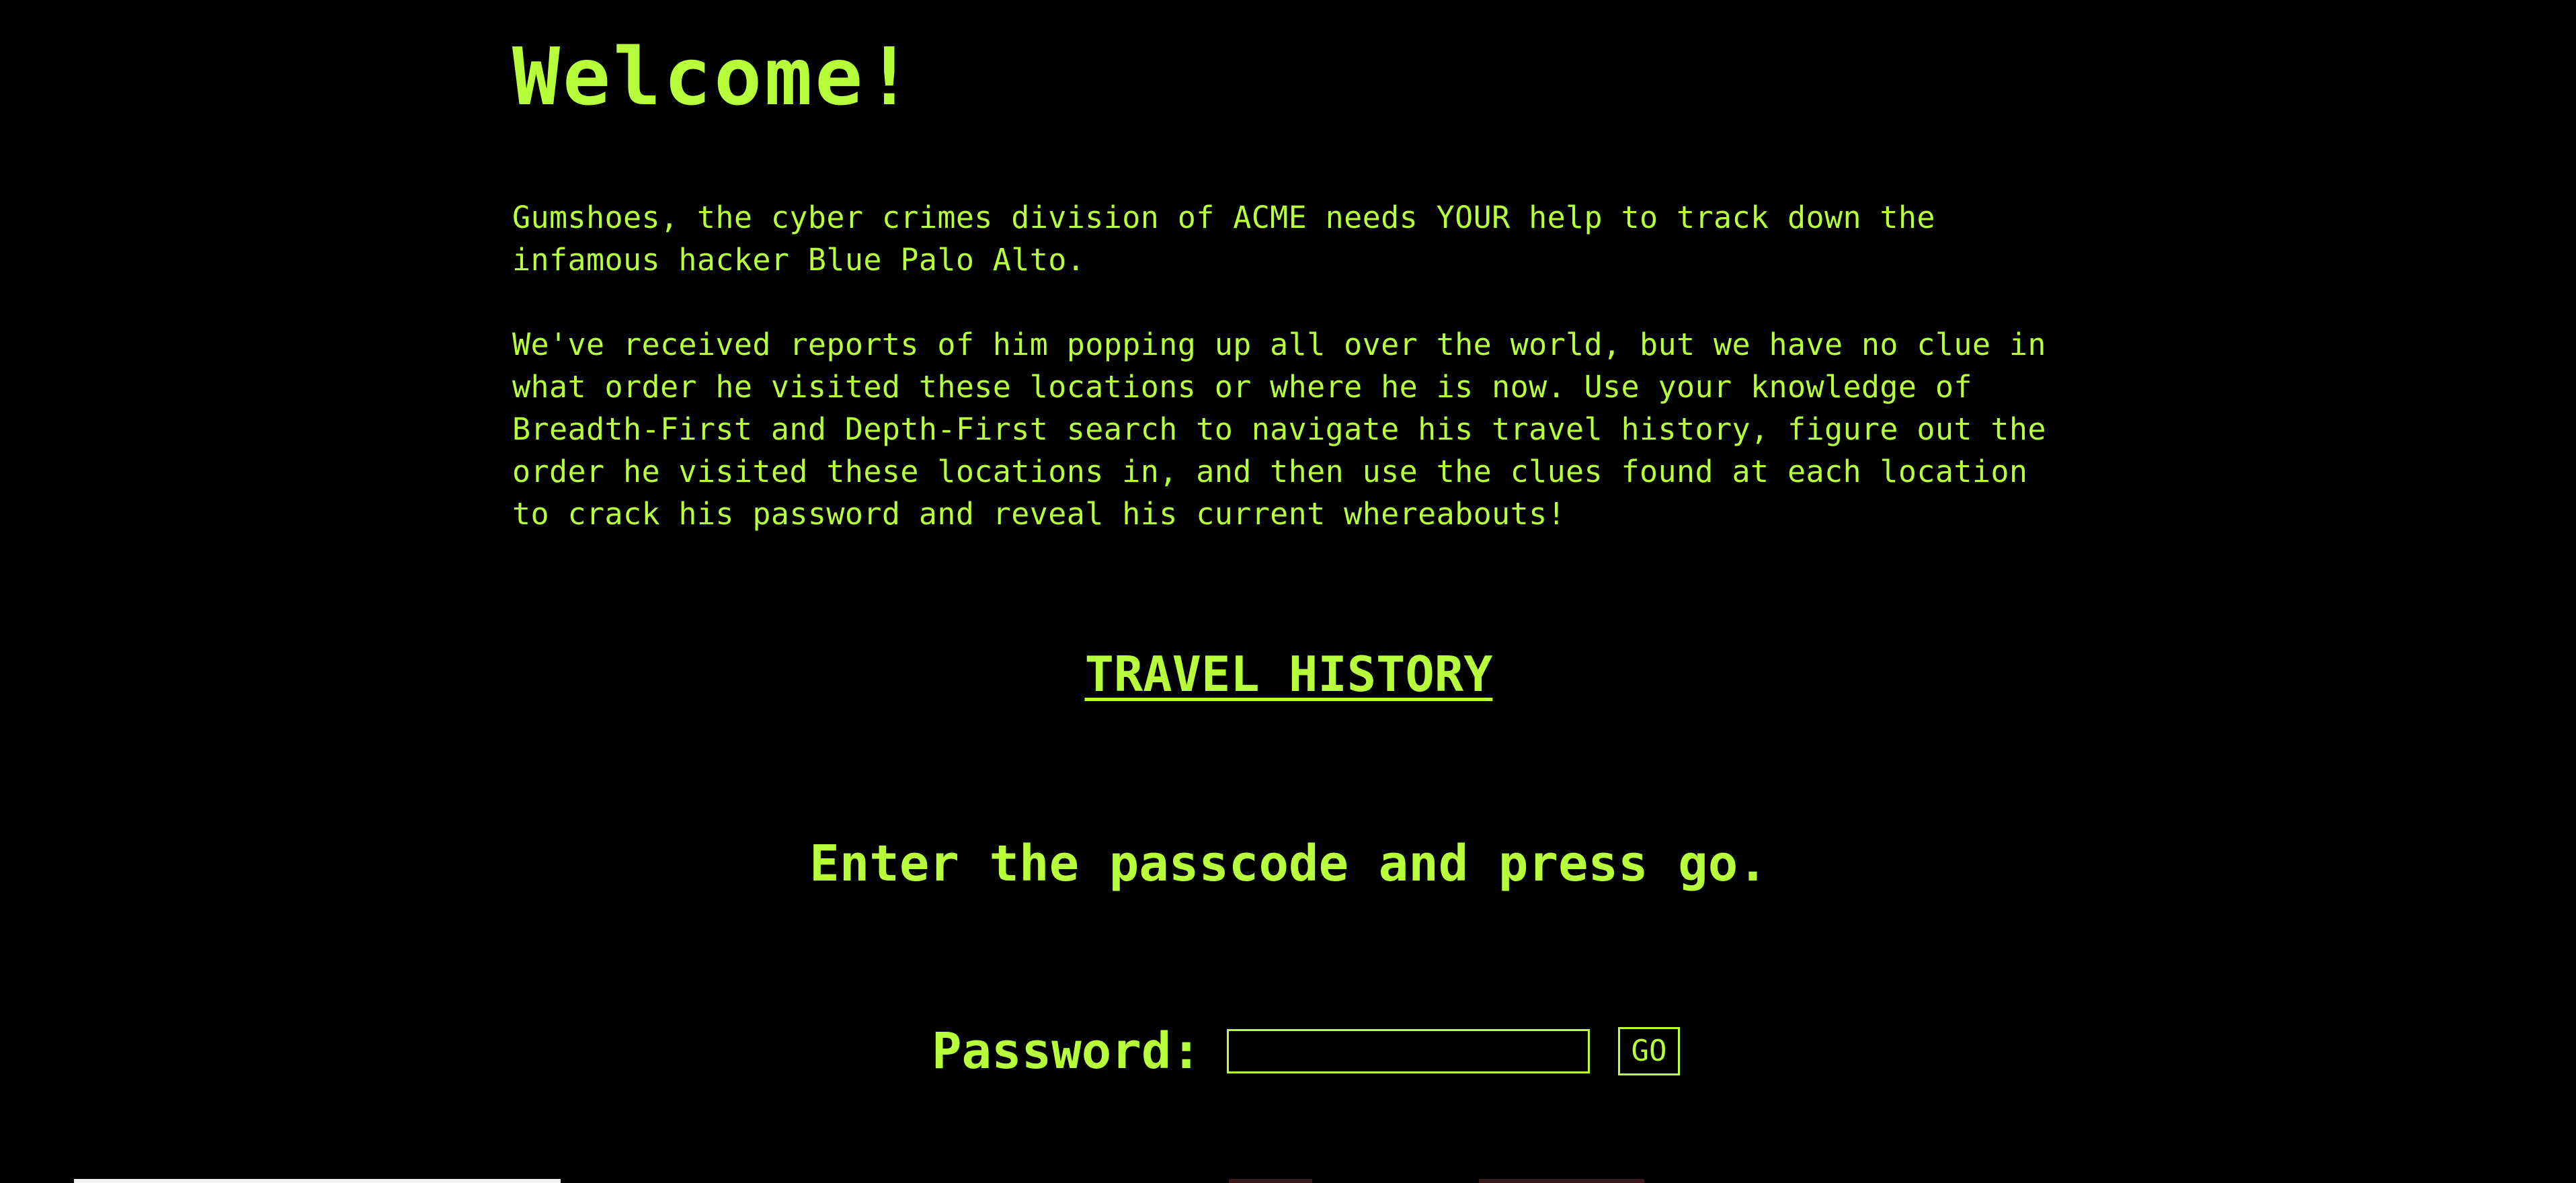 The image size is (2576, 1183). I want to click on passcode-instructions: Enter the passcode and press go., so click(1288, 864).